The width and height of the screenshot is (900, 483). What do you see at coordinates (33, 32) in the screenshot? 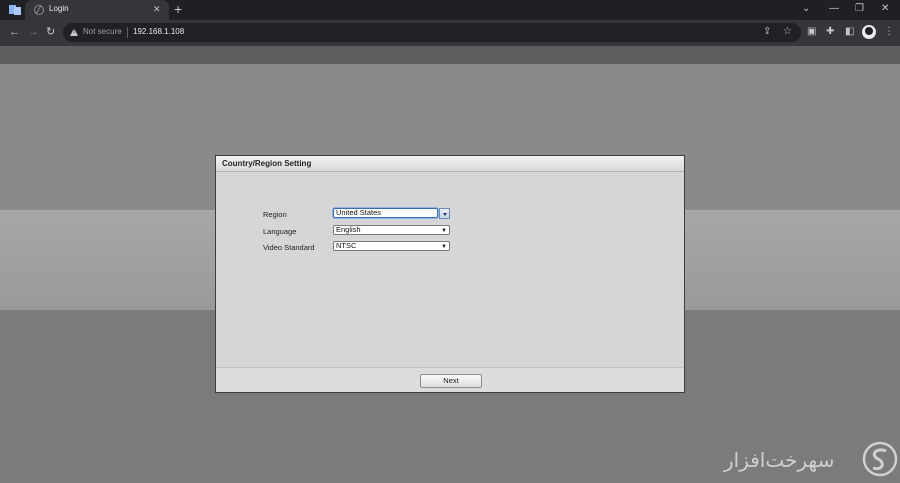
I see `forward-icon: →` at bounding box center [33, 32].